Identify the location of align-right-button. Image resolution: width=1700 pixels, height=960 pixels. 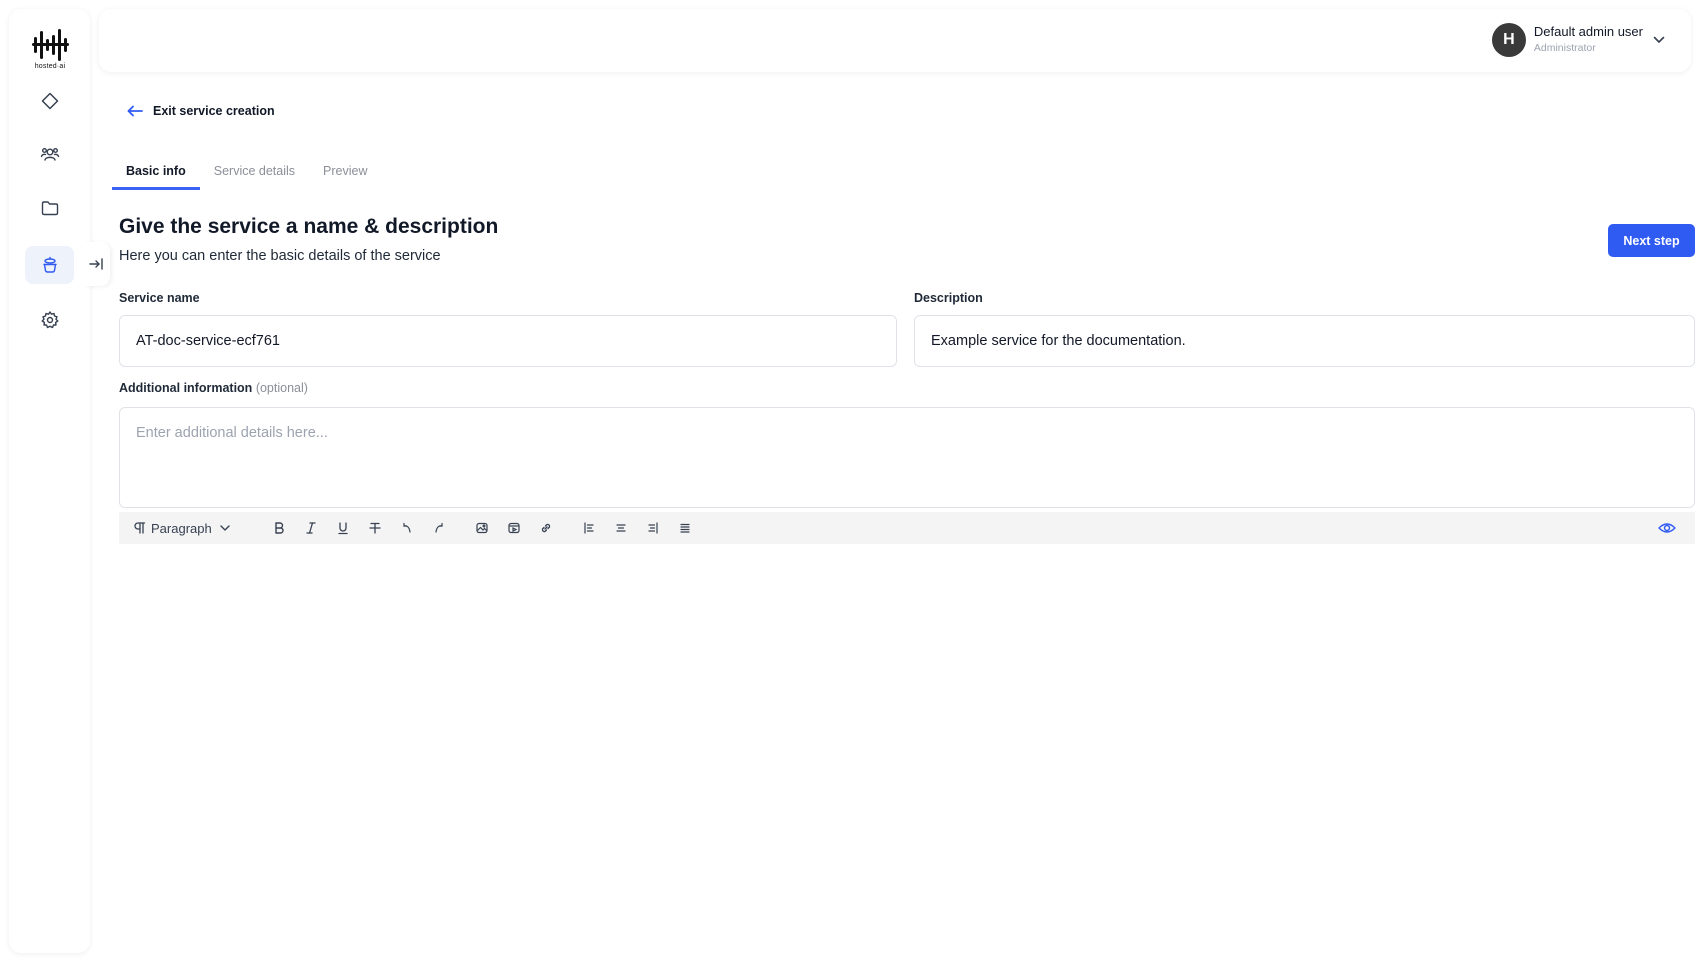
(653, 528).